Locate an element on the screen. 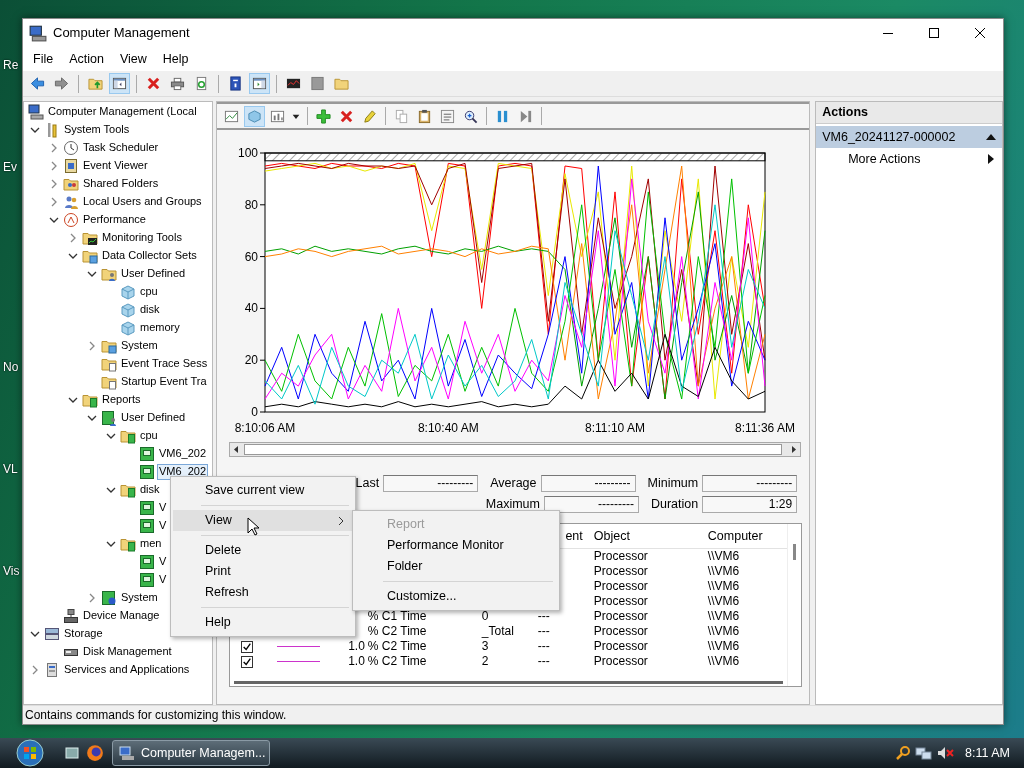 Image resolution: width=1024 pixels, height=768 pixels. tree-item: memory is located at coordinates (160, 328).